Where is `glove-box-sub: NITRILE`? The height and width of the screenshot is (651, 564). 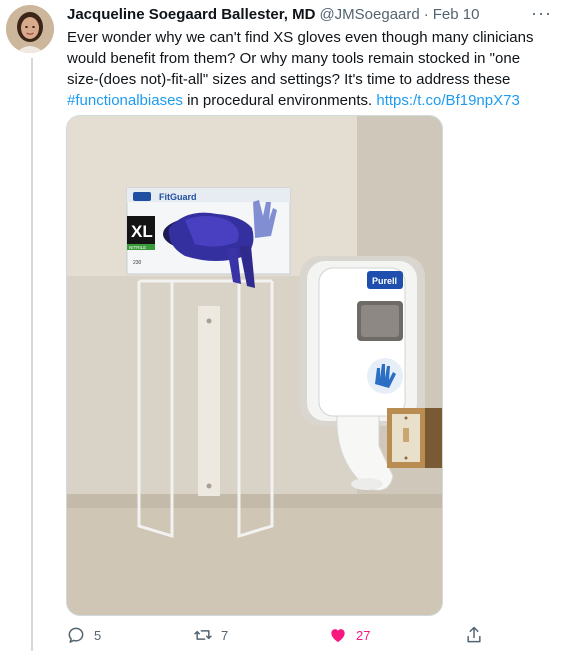 glove-box-sub: NITRILE is located at coordinates (137, 247).